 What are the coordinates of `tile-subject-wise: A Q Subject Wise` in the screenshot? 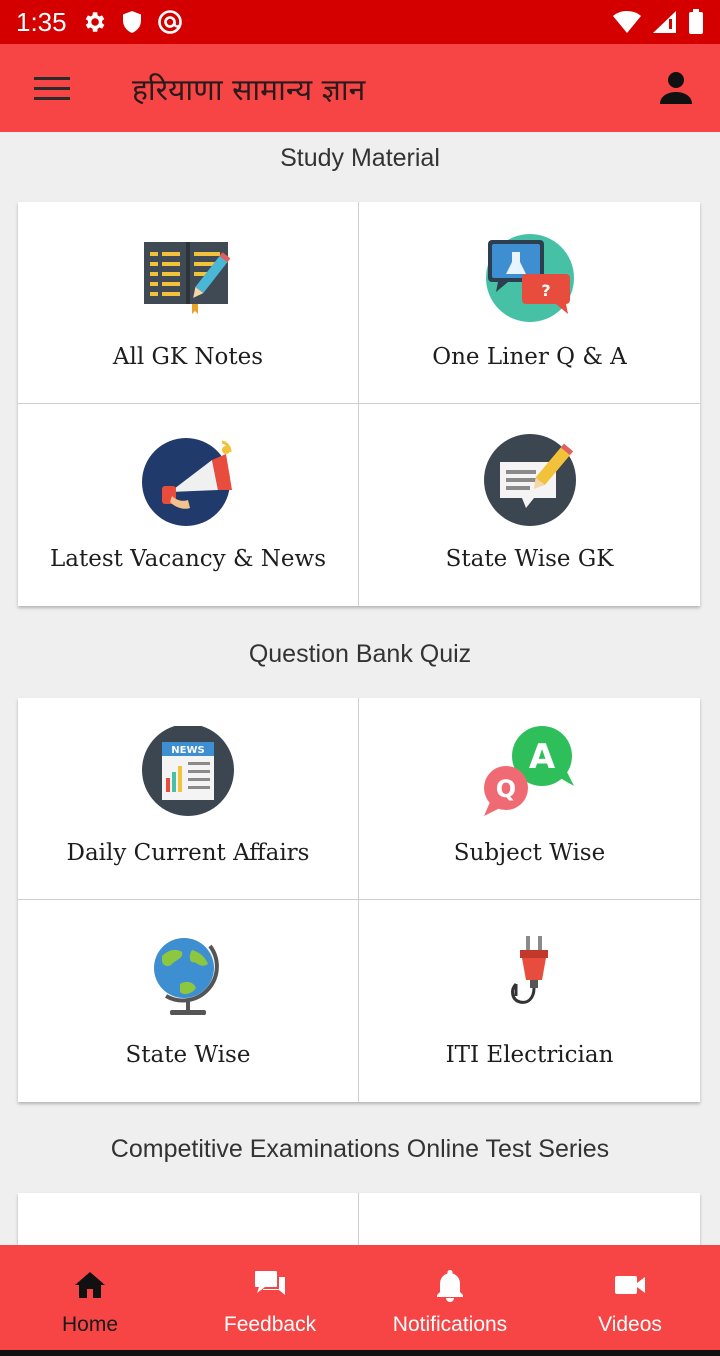 It's located at (529, 799).